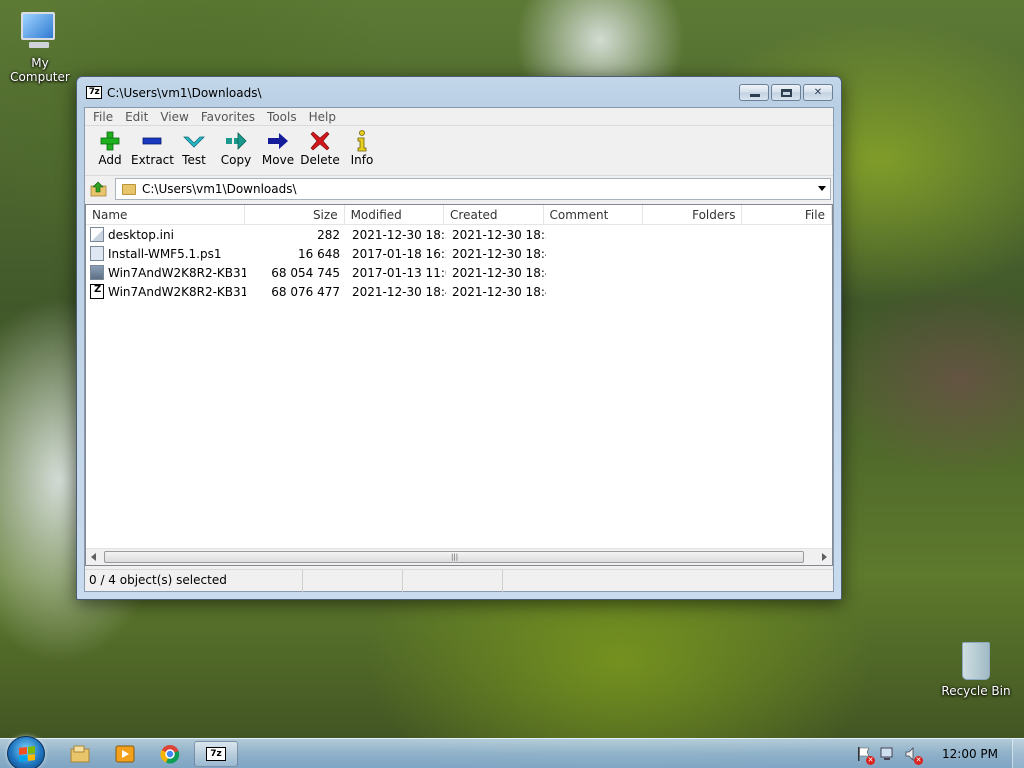  Describe the element at coordinates (194, 160) in the screenshot. I see `test-label: Test` at that location.